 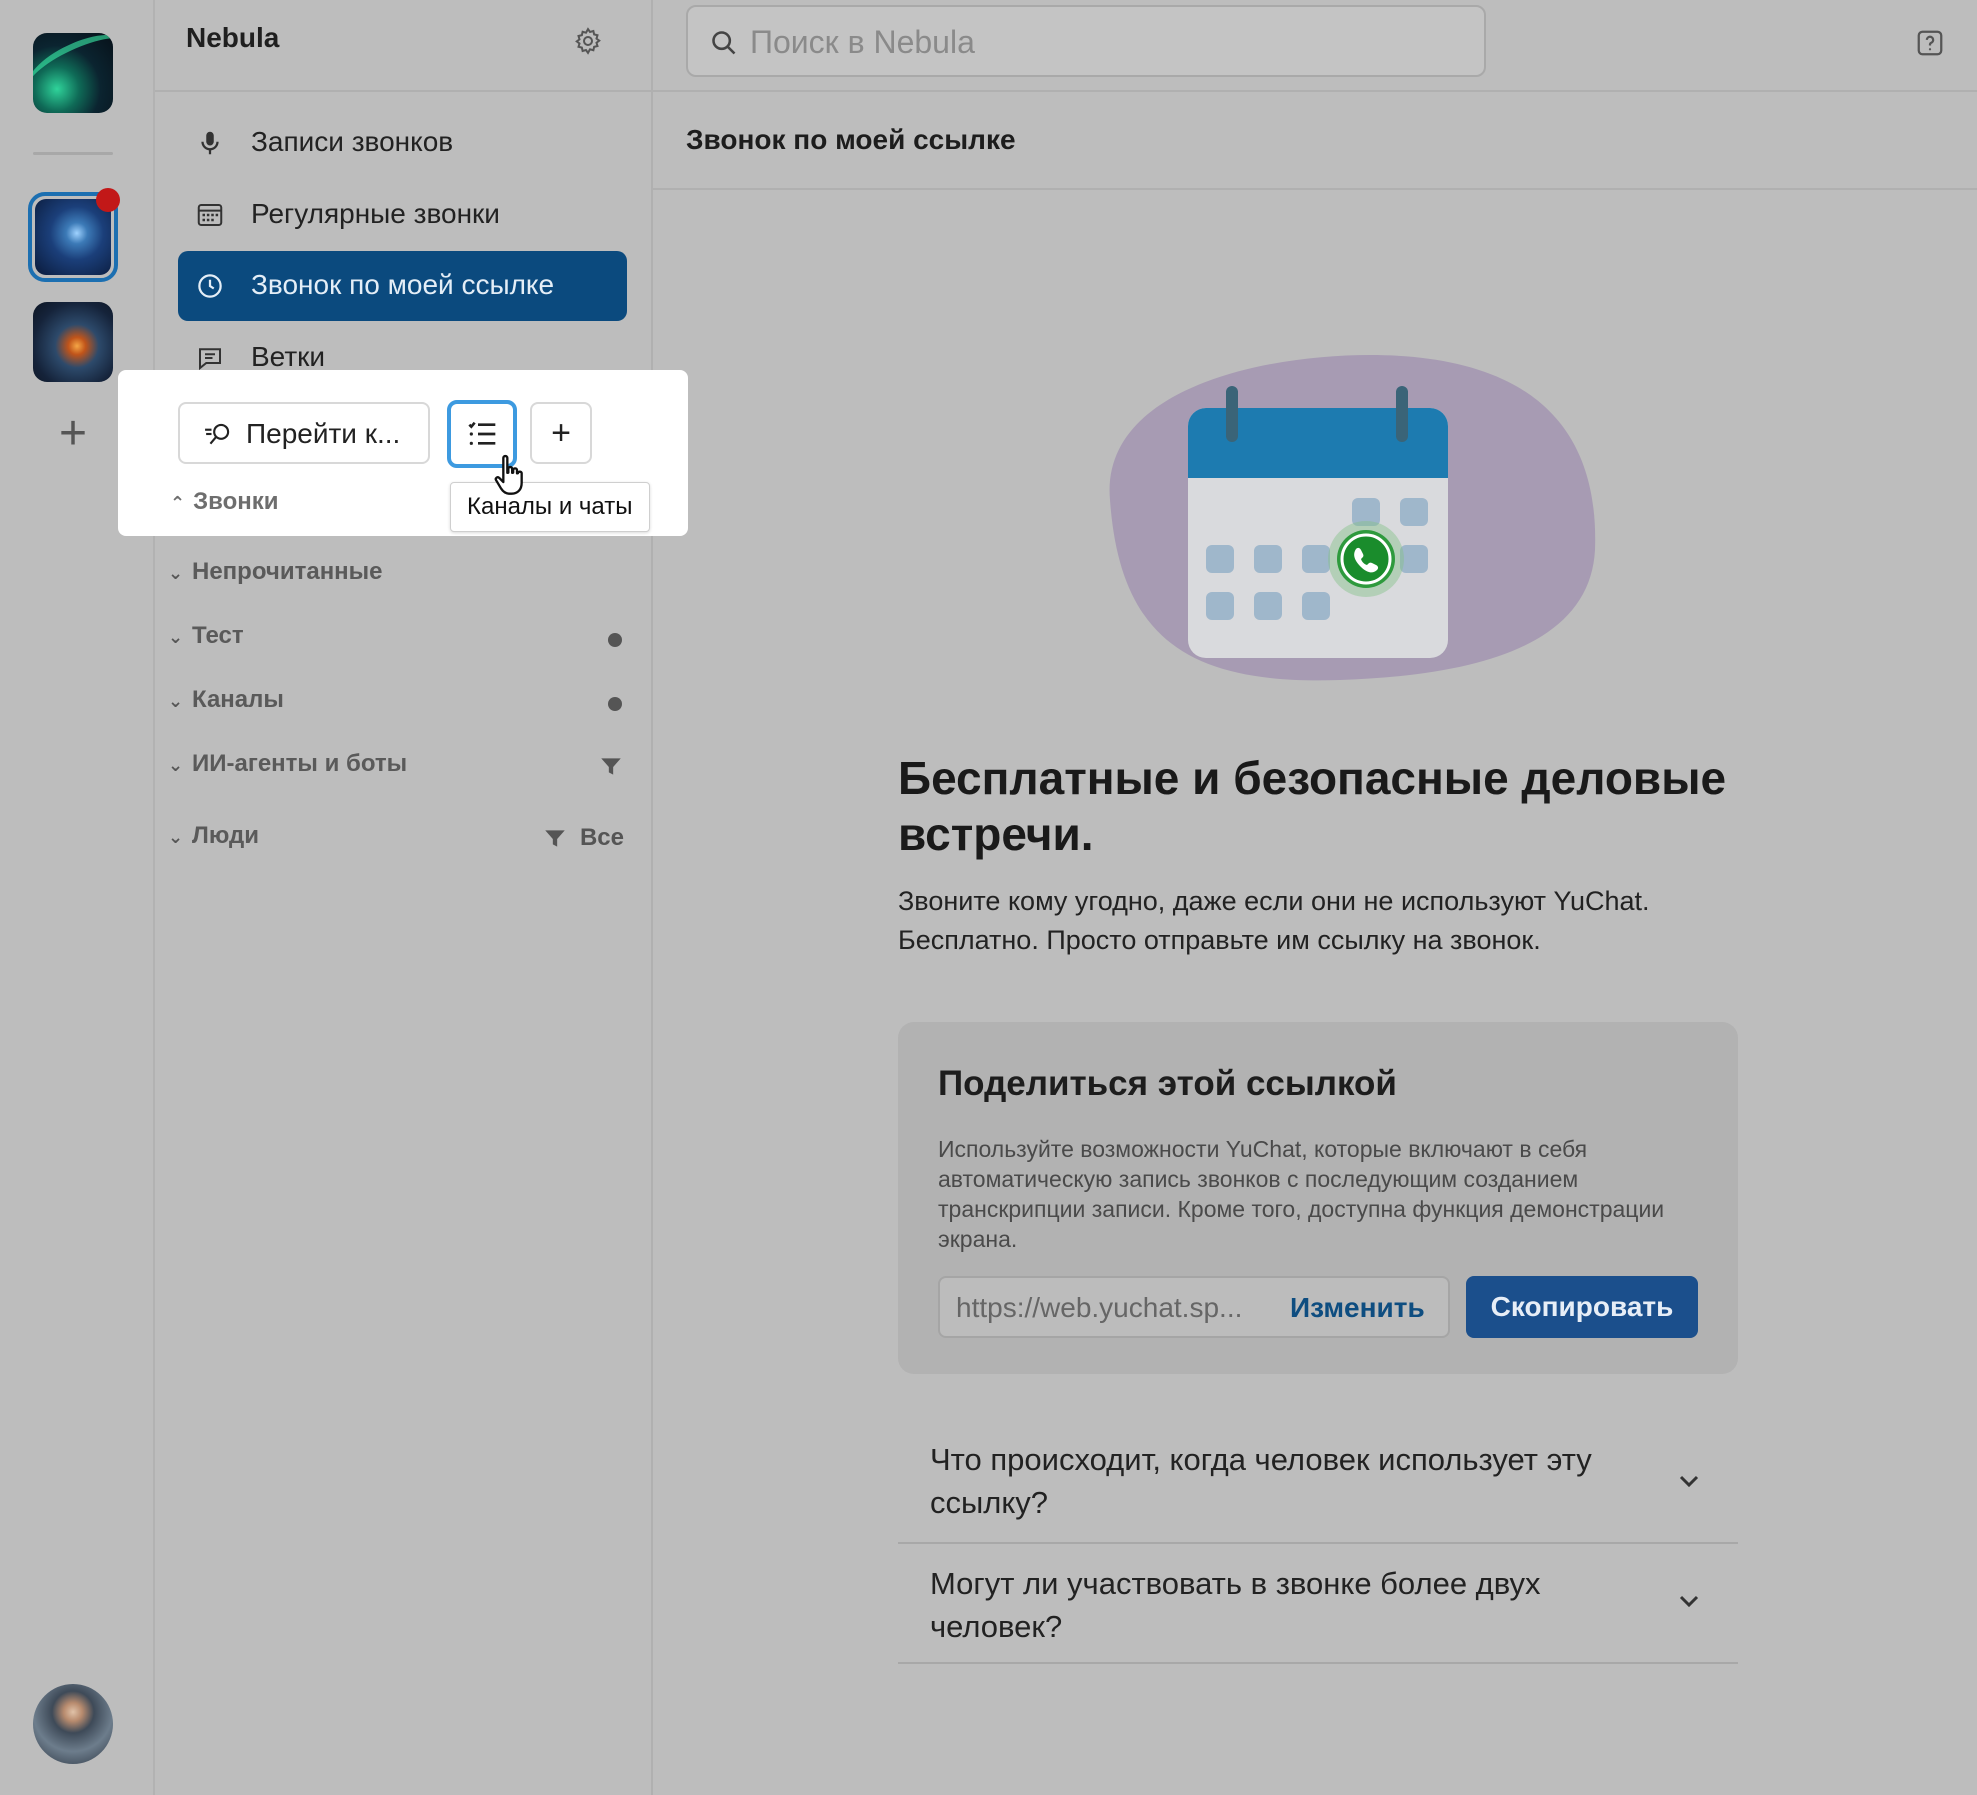 I want to click on section-label: Непрочитанные, so click(x=287, y=571).